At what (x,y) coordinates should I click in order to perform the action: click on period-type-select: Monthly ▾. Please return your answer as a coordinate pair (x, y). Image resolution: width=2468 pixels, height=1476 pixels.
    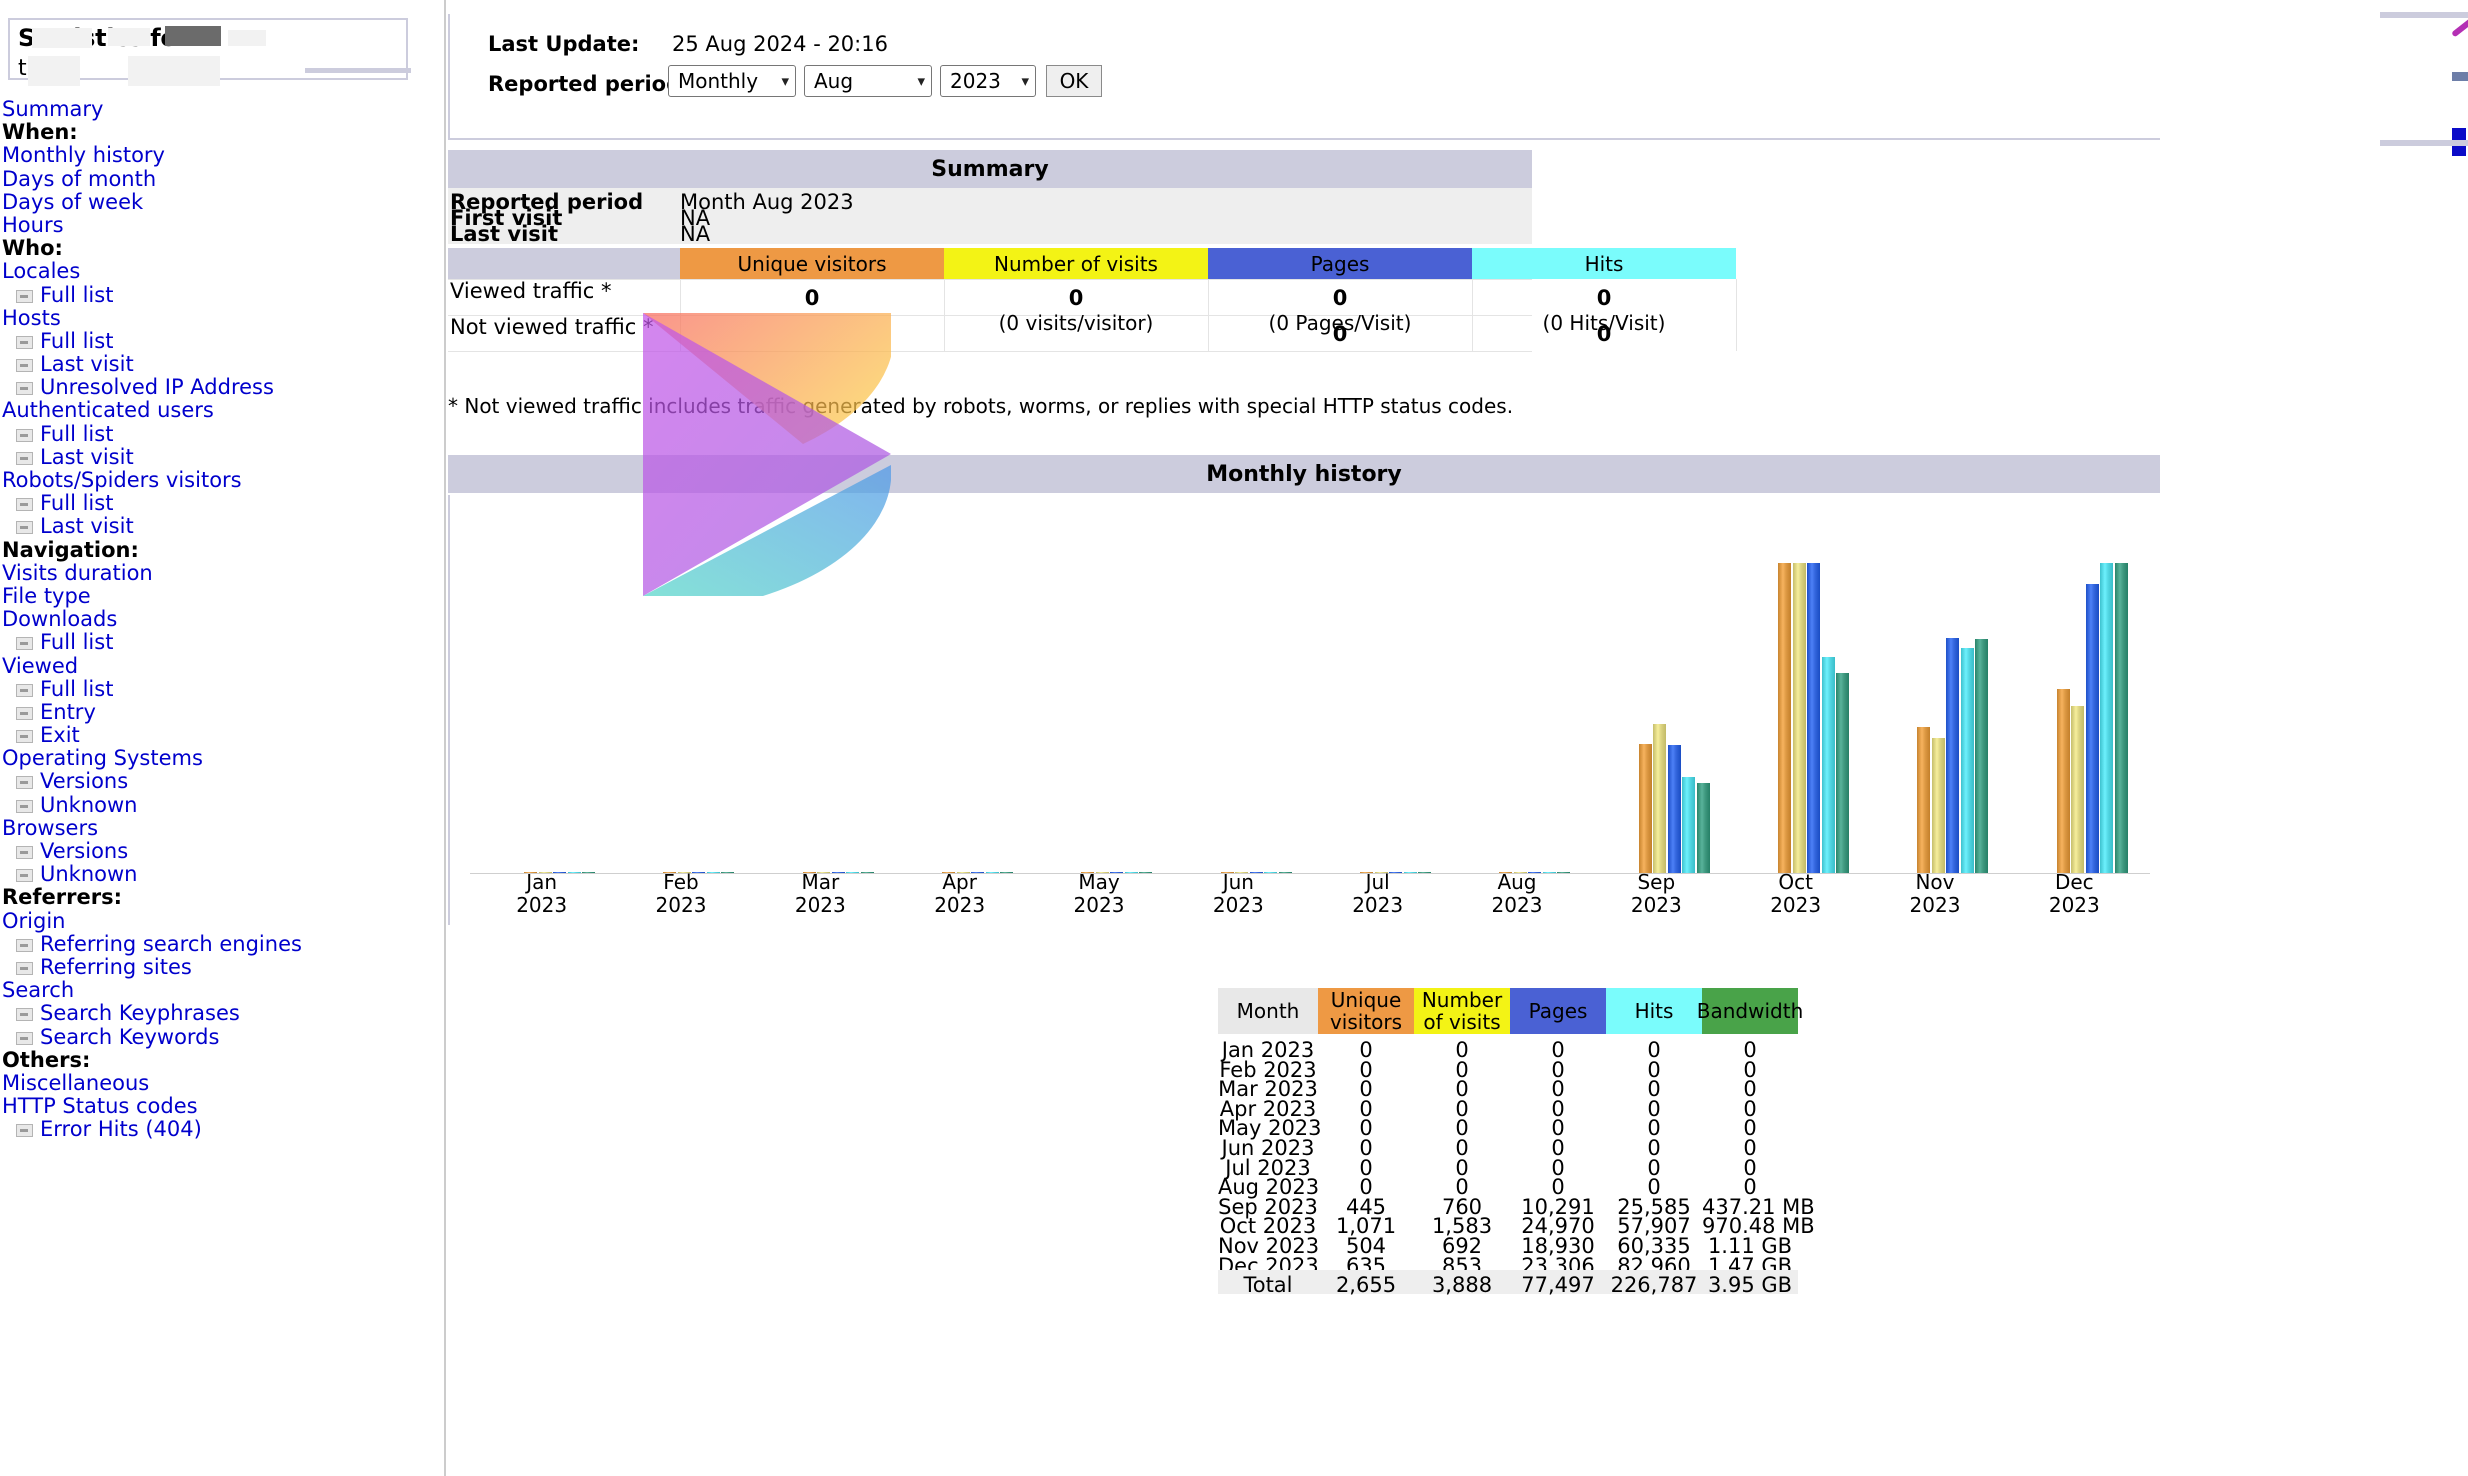
    Looking at the image, I should click on (732, 81).